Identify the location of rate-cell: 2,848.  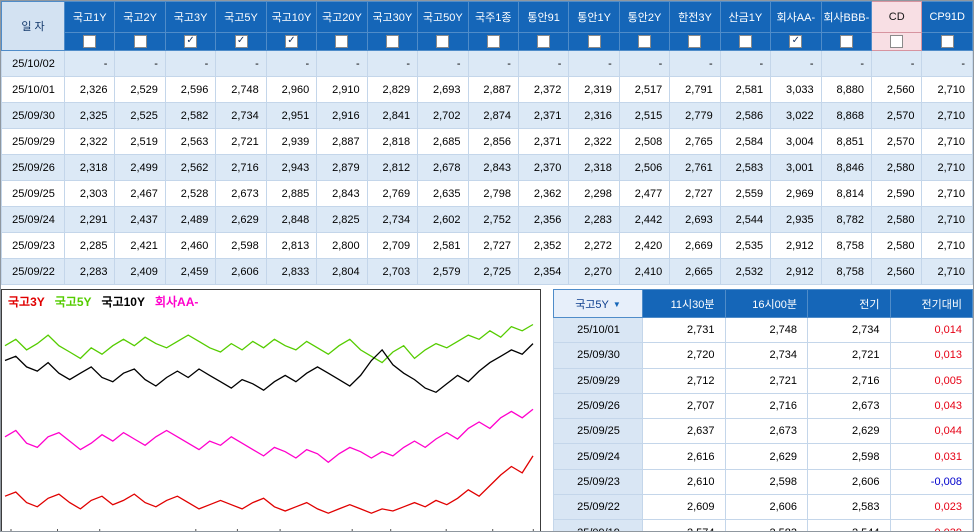
(291, 219).